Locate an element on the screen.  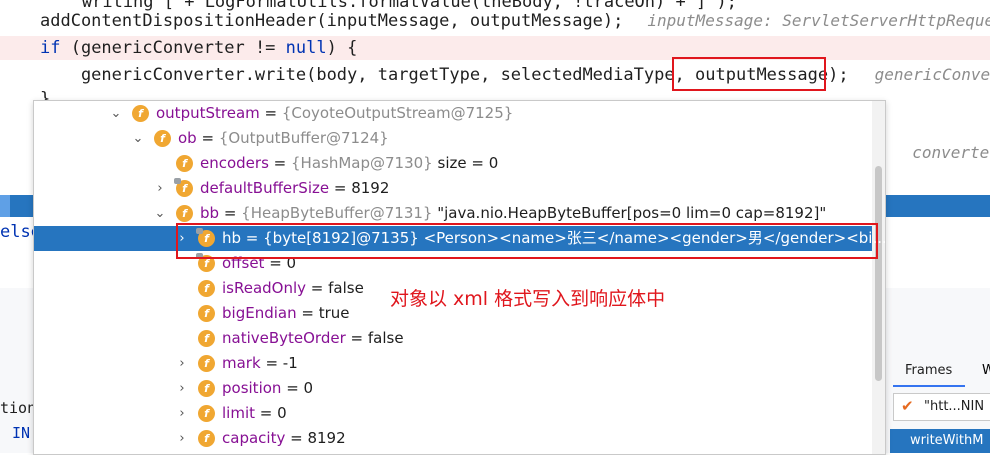
tab-w: W is located at coordinates (986, 370).